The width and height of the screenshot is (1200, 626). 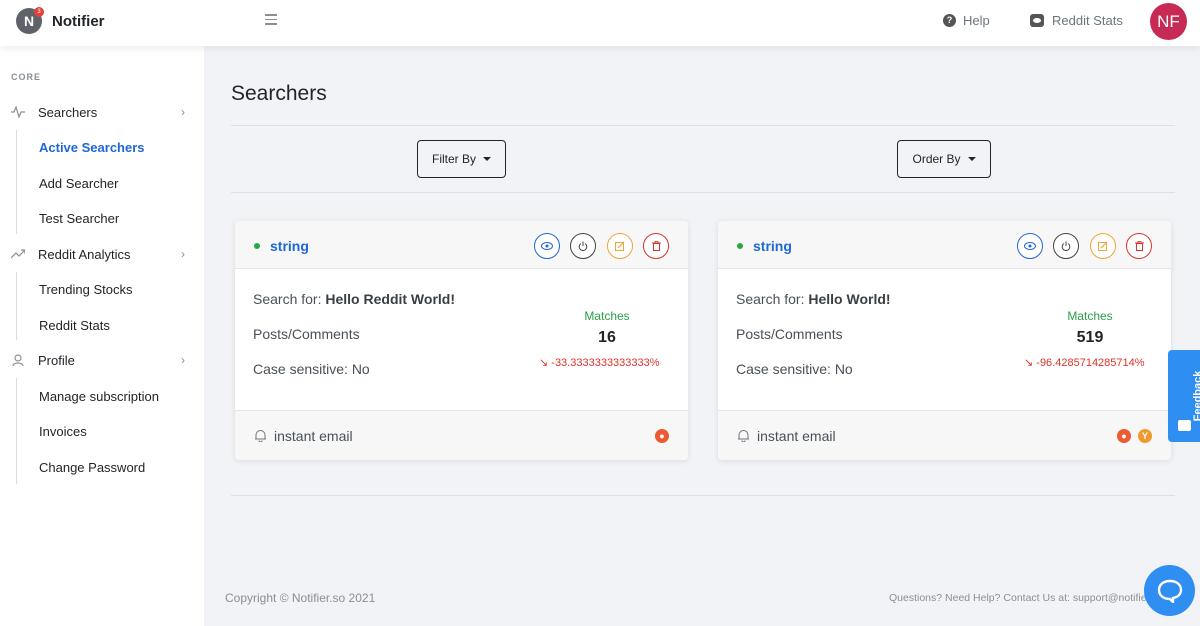 I want to click on brand-name: Notifier, so click(x=78, y=21).